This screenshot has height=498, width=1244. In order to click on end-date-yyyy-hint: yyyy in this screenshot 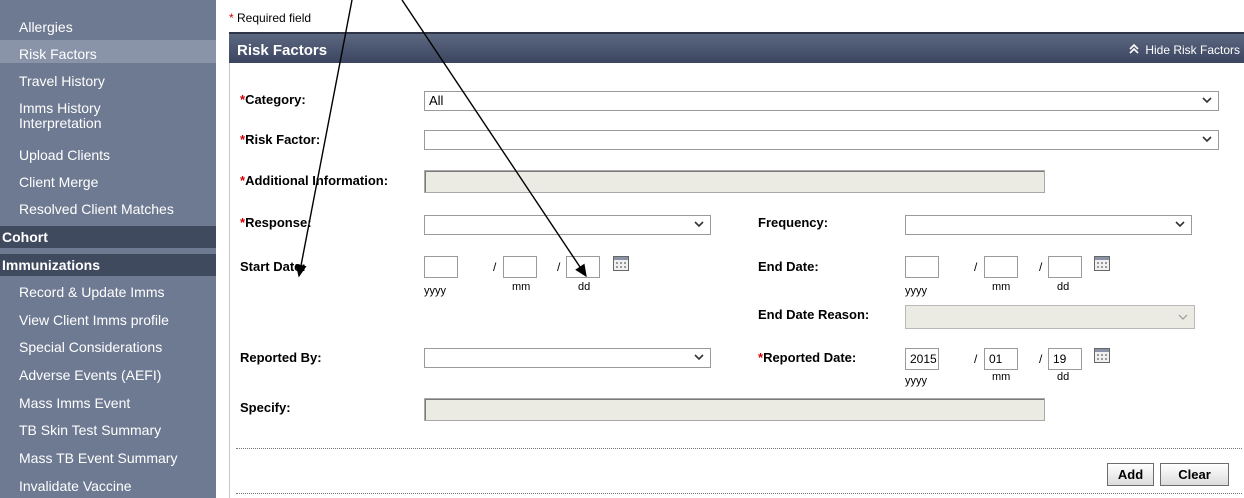, I will do `click(916, 291)`.